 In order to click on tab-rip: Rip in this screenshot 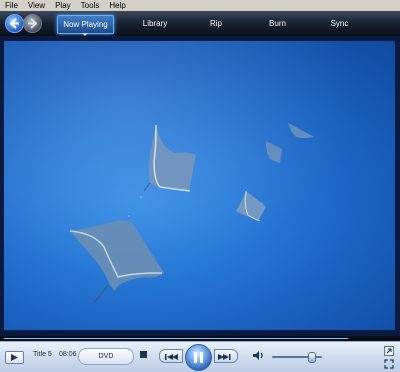, I will do `click(216, 23)`.